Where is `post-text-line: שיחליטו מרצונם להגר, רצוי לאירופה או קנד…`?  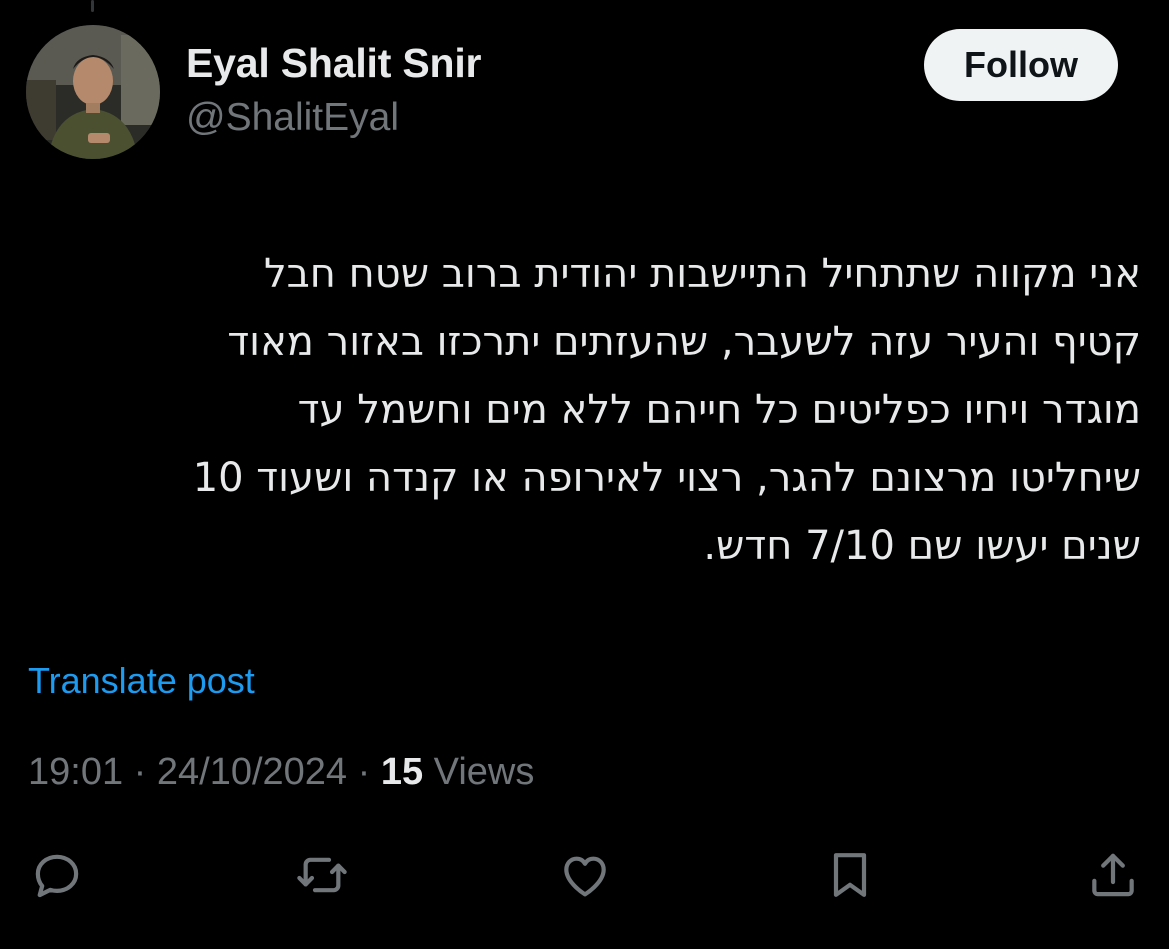 post-text-line: שיחליטו מרצונם להגר, רצוי לאירופה או קנד… is located at coordinates (666, 478).